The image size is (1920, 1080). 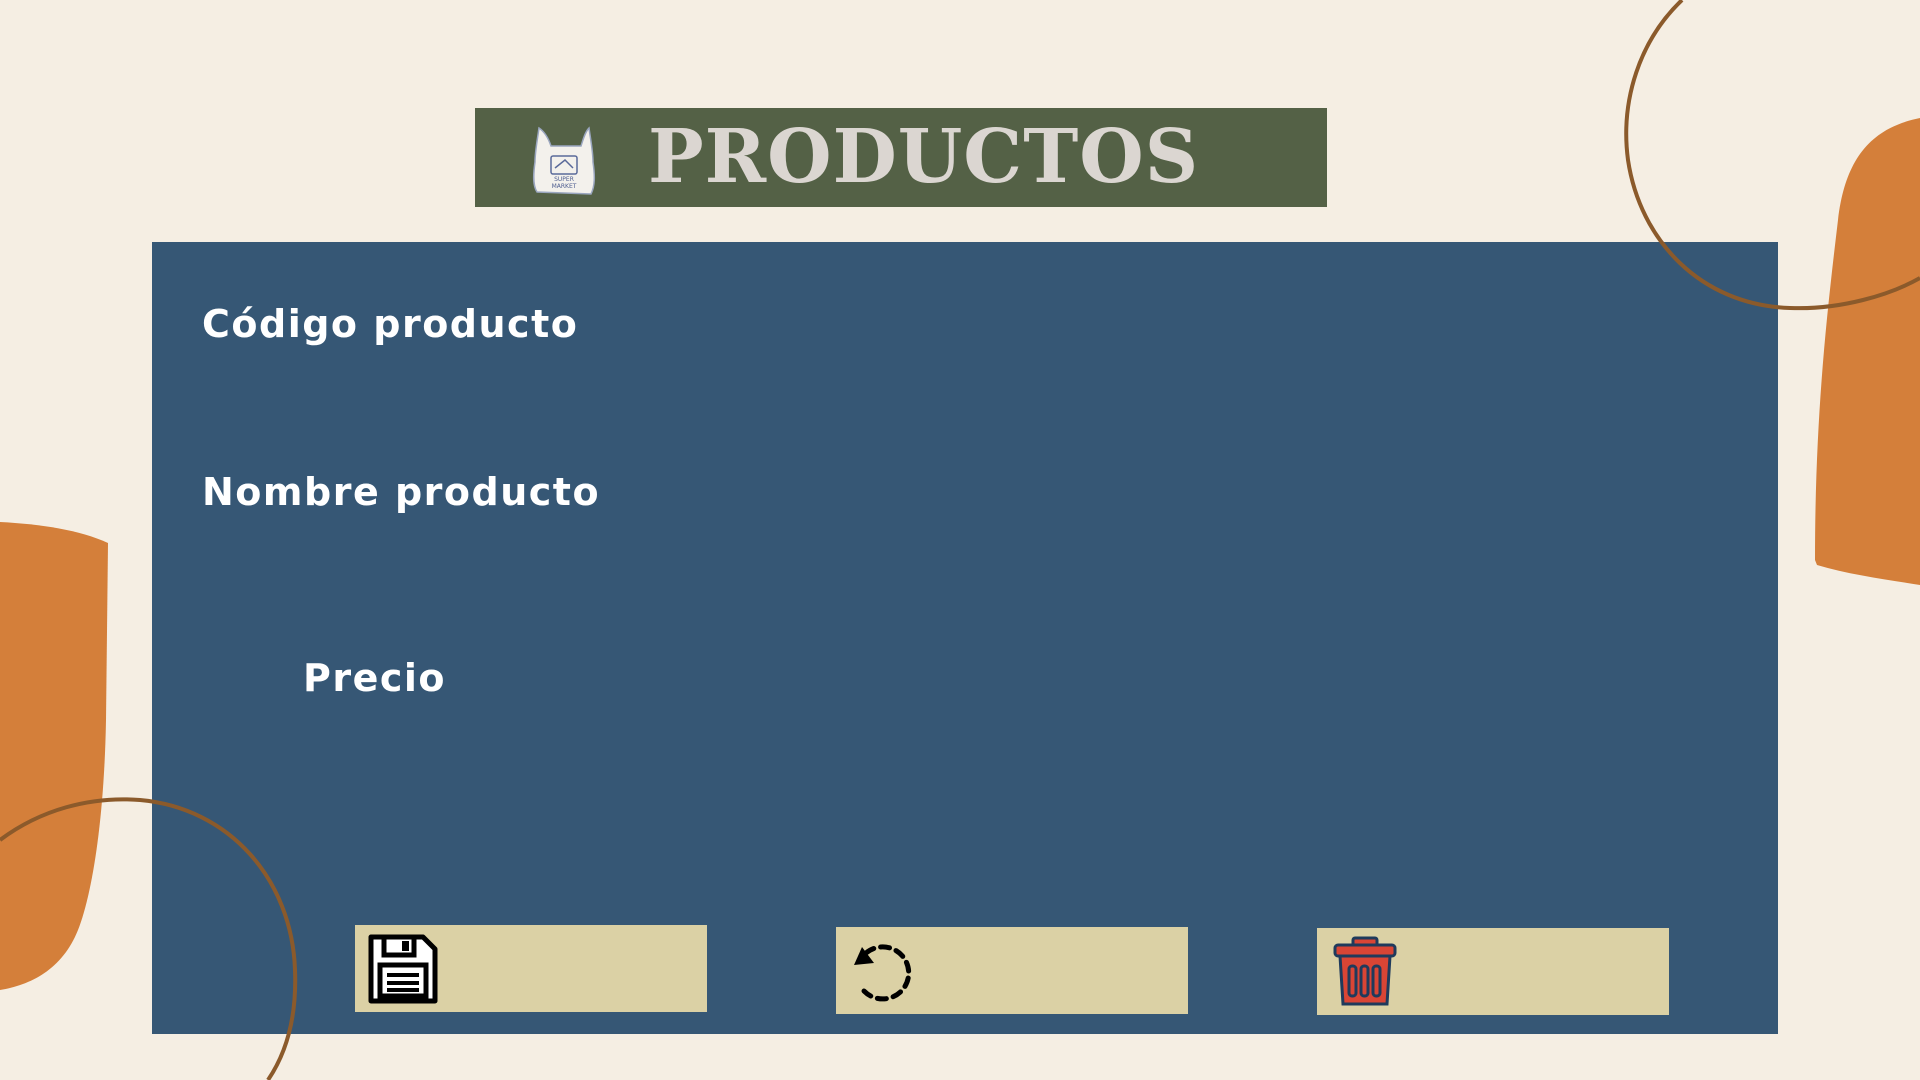 What do you see at coordinates (564, 186) in the screenshot?
I see `logo-text-market: MARKET` at bounding box center [564, 186].